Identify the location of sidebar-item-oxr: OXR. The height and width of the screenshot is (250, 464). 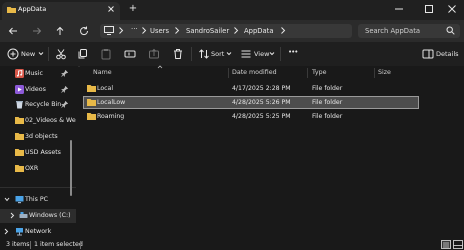
(38, 169).